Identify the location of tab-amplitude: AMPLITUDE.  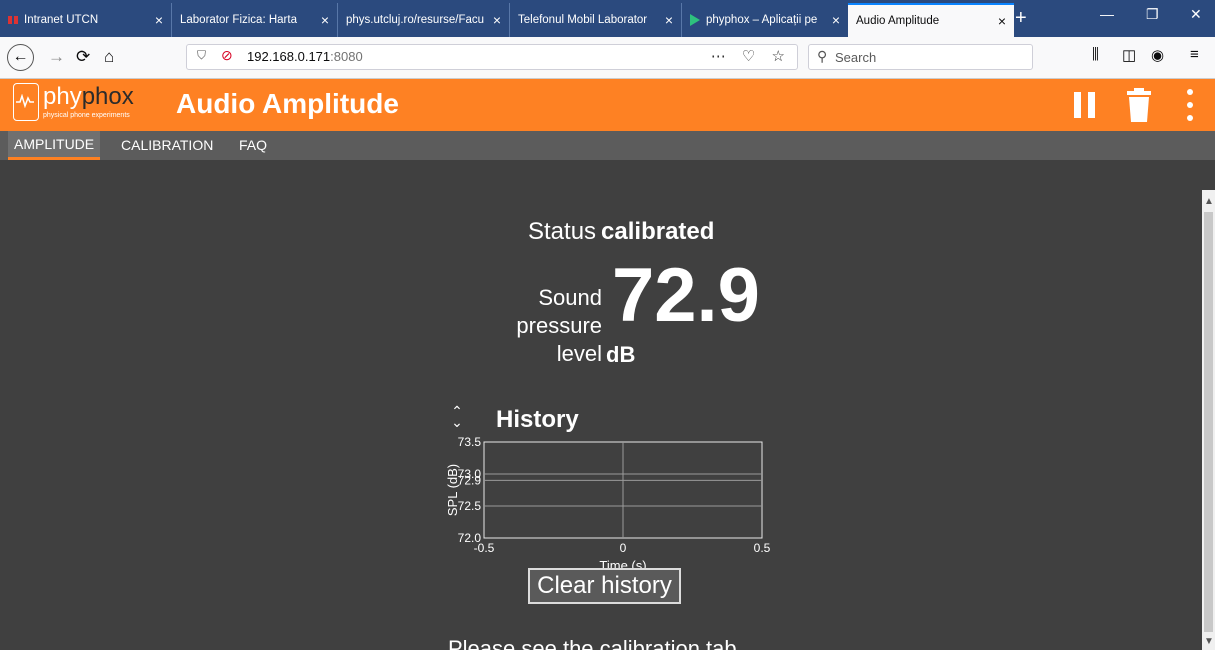
(54, 145).